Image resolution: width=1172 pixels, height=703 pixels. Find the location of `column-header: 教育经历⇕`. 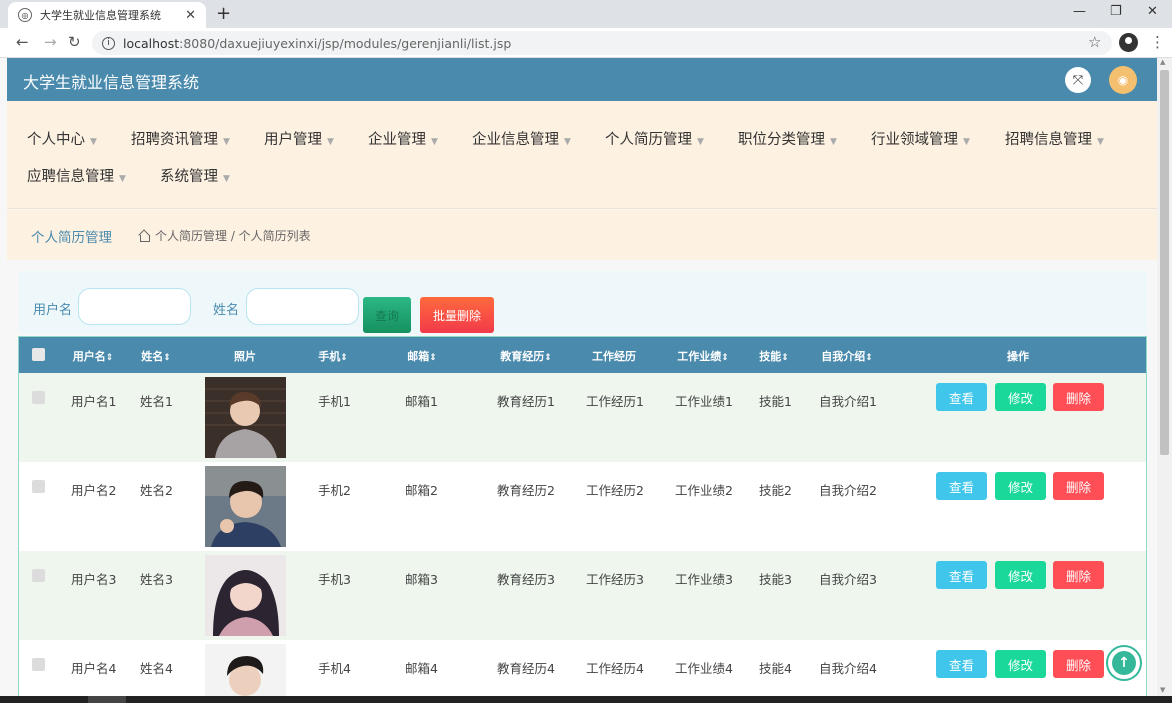

column-header: 教育经历⇕ is located at coordinates (526, 356).